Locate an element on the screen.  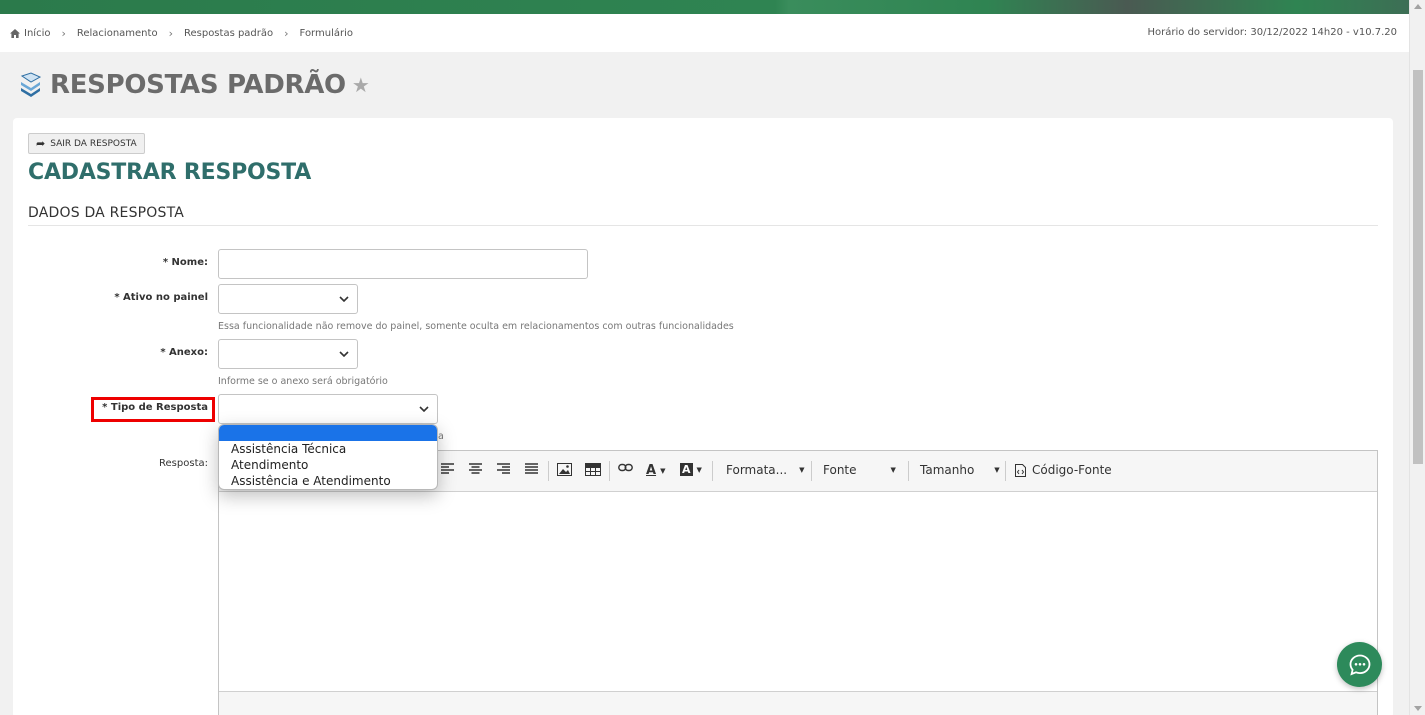
chat-bubble-icon is located at coordinates (1359, 664).